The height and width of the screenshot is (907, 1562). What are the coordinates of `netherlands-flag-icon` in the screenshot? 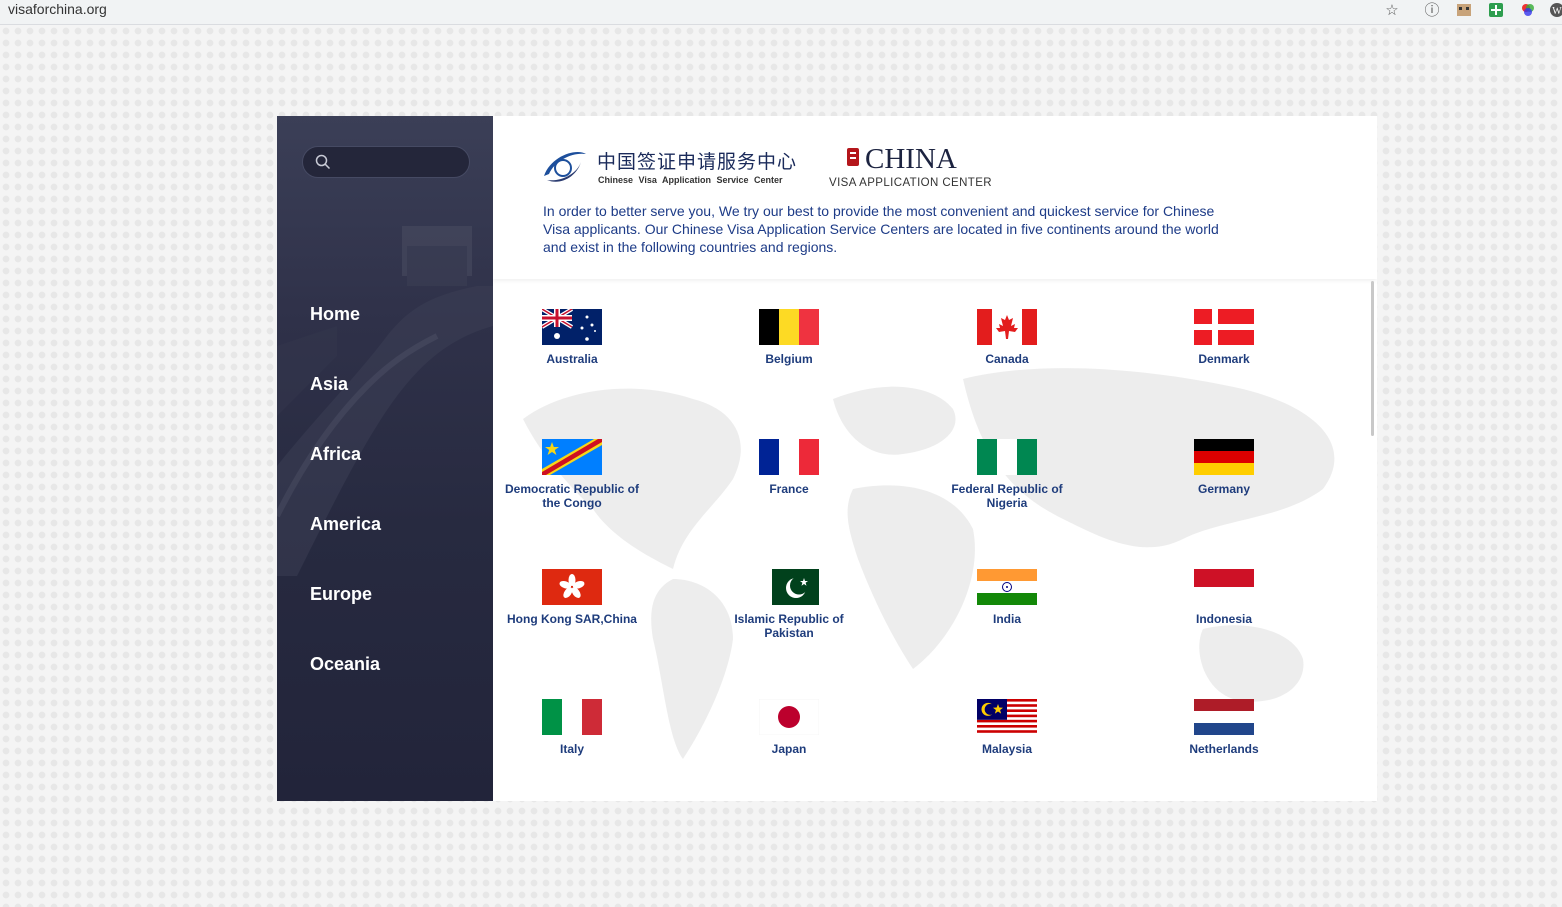 It's located at (1224, 717).